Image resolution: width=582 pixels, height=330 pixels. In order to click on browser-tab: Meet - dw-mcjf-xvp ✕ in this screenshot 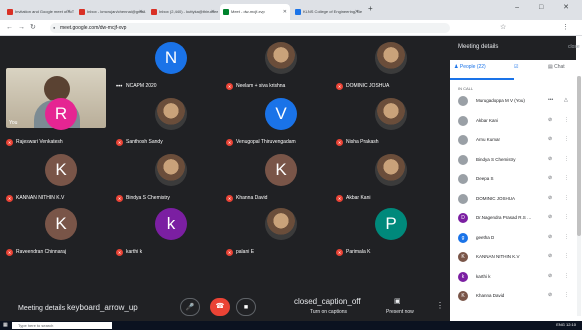, I will do `click(255, 12)`.